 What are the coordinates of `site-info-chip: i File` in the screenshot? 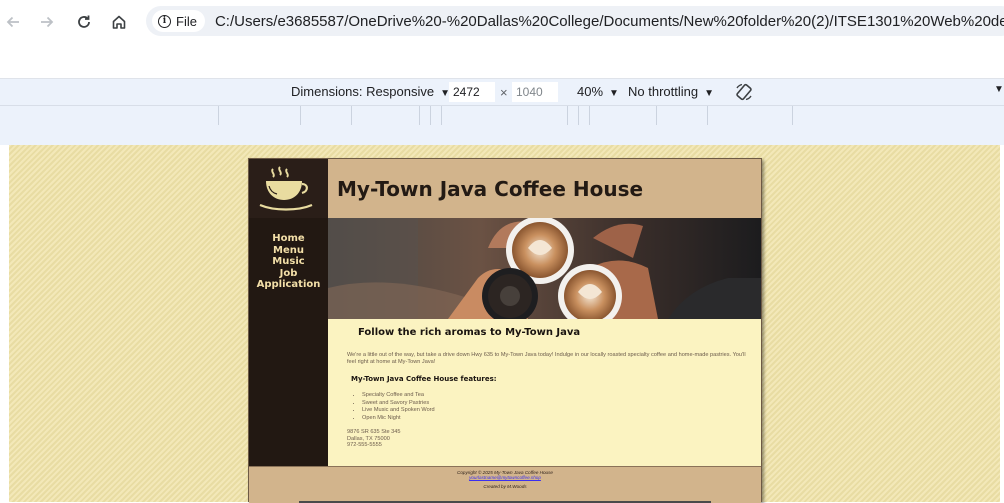 It's located at (178, 21).